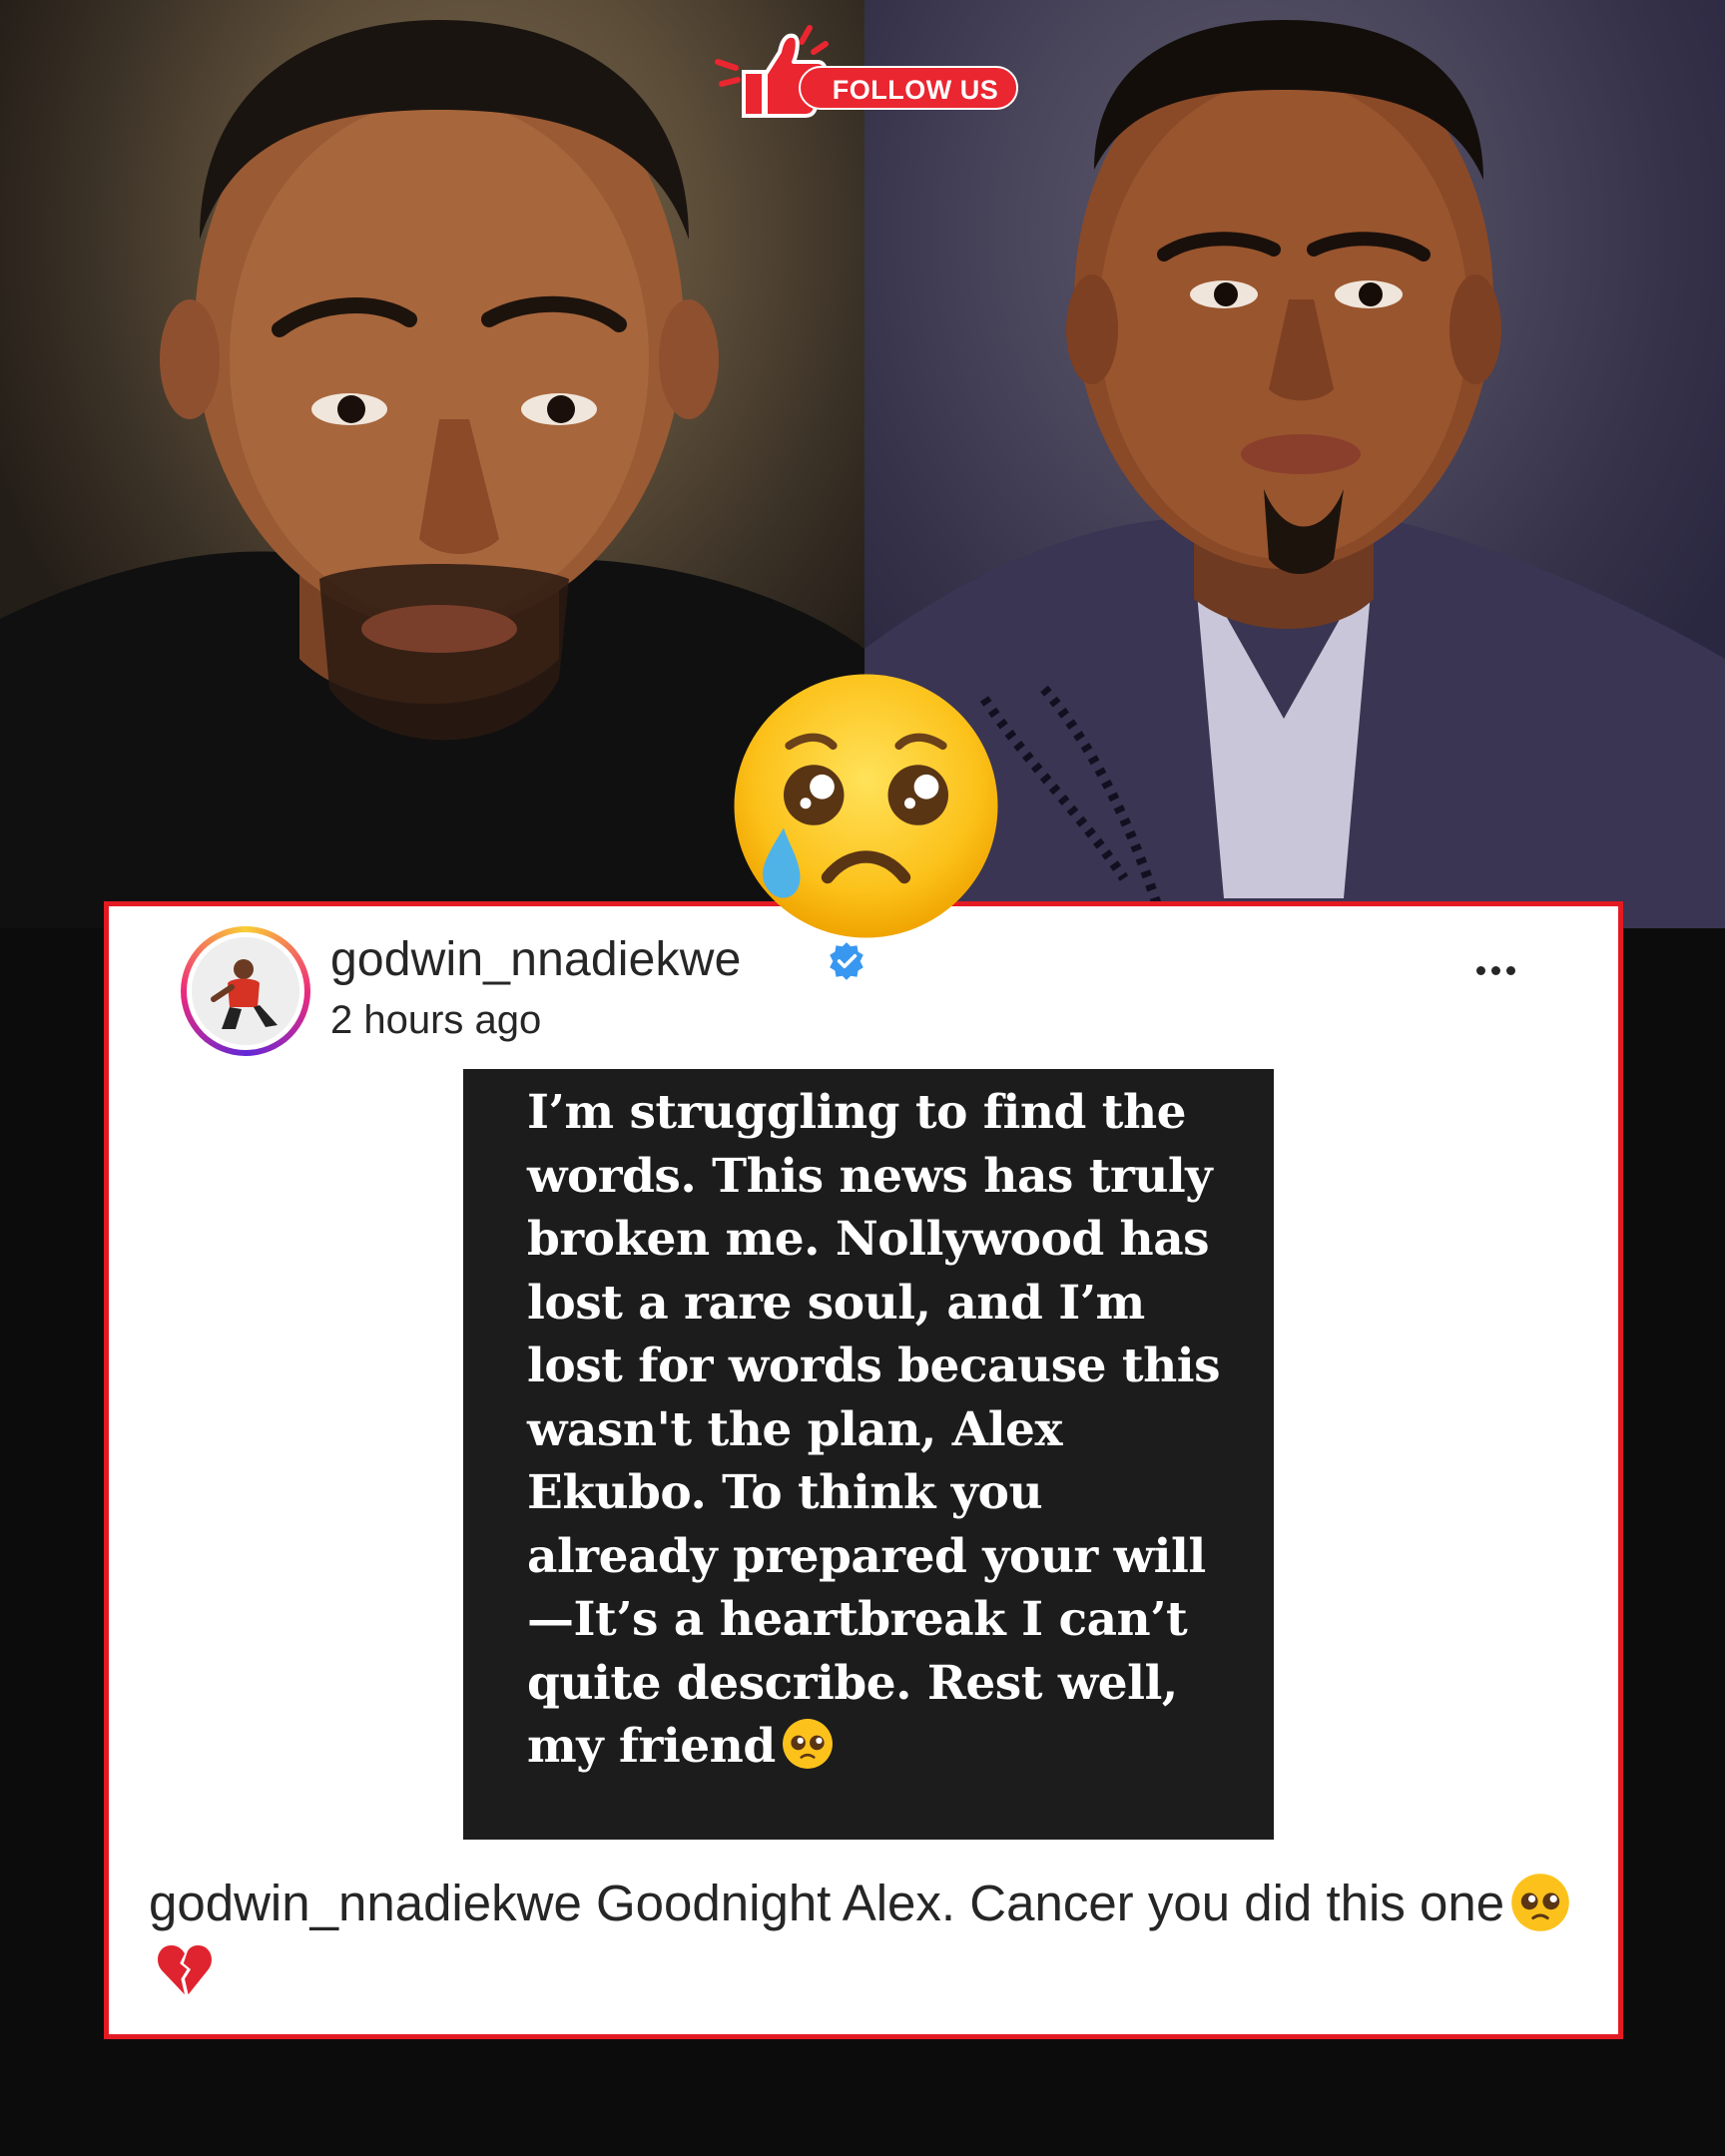 This screenshot has width=1725, height=2156. I want to click on caption-username: godwin_nnadiekwe, so click(365, 1903).